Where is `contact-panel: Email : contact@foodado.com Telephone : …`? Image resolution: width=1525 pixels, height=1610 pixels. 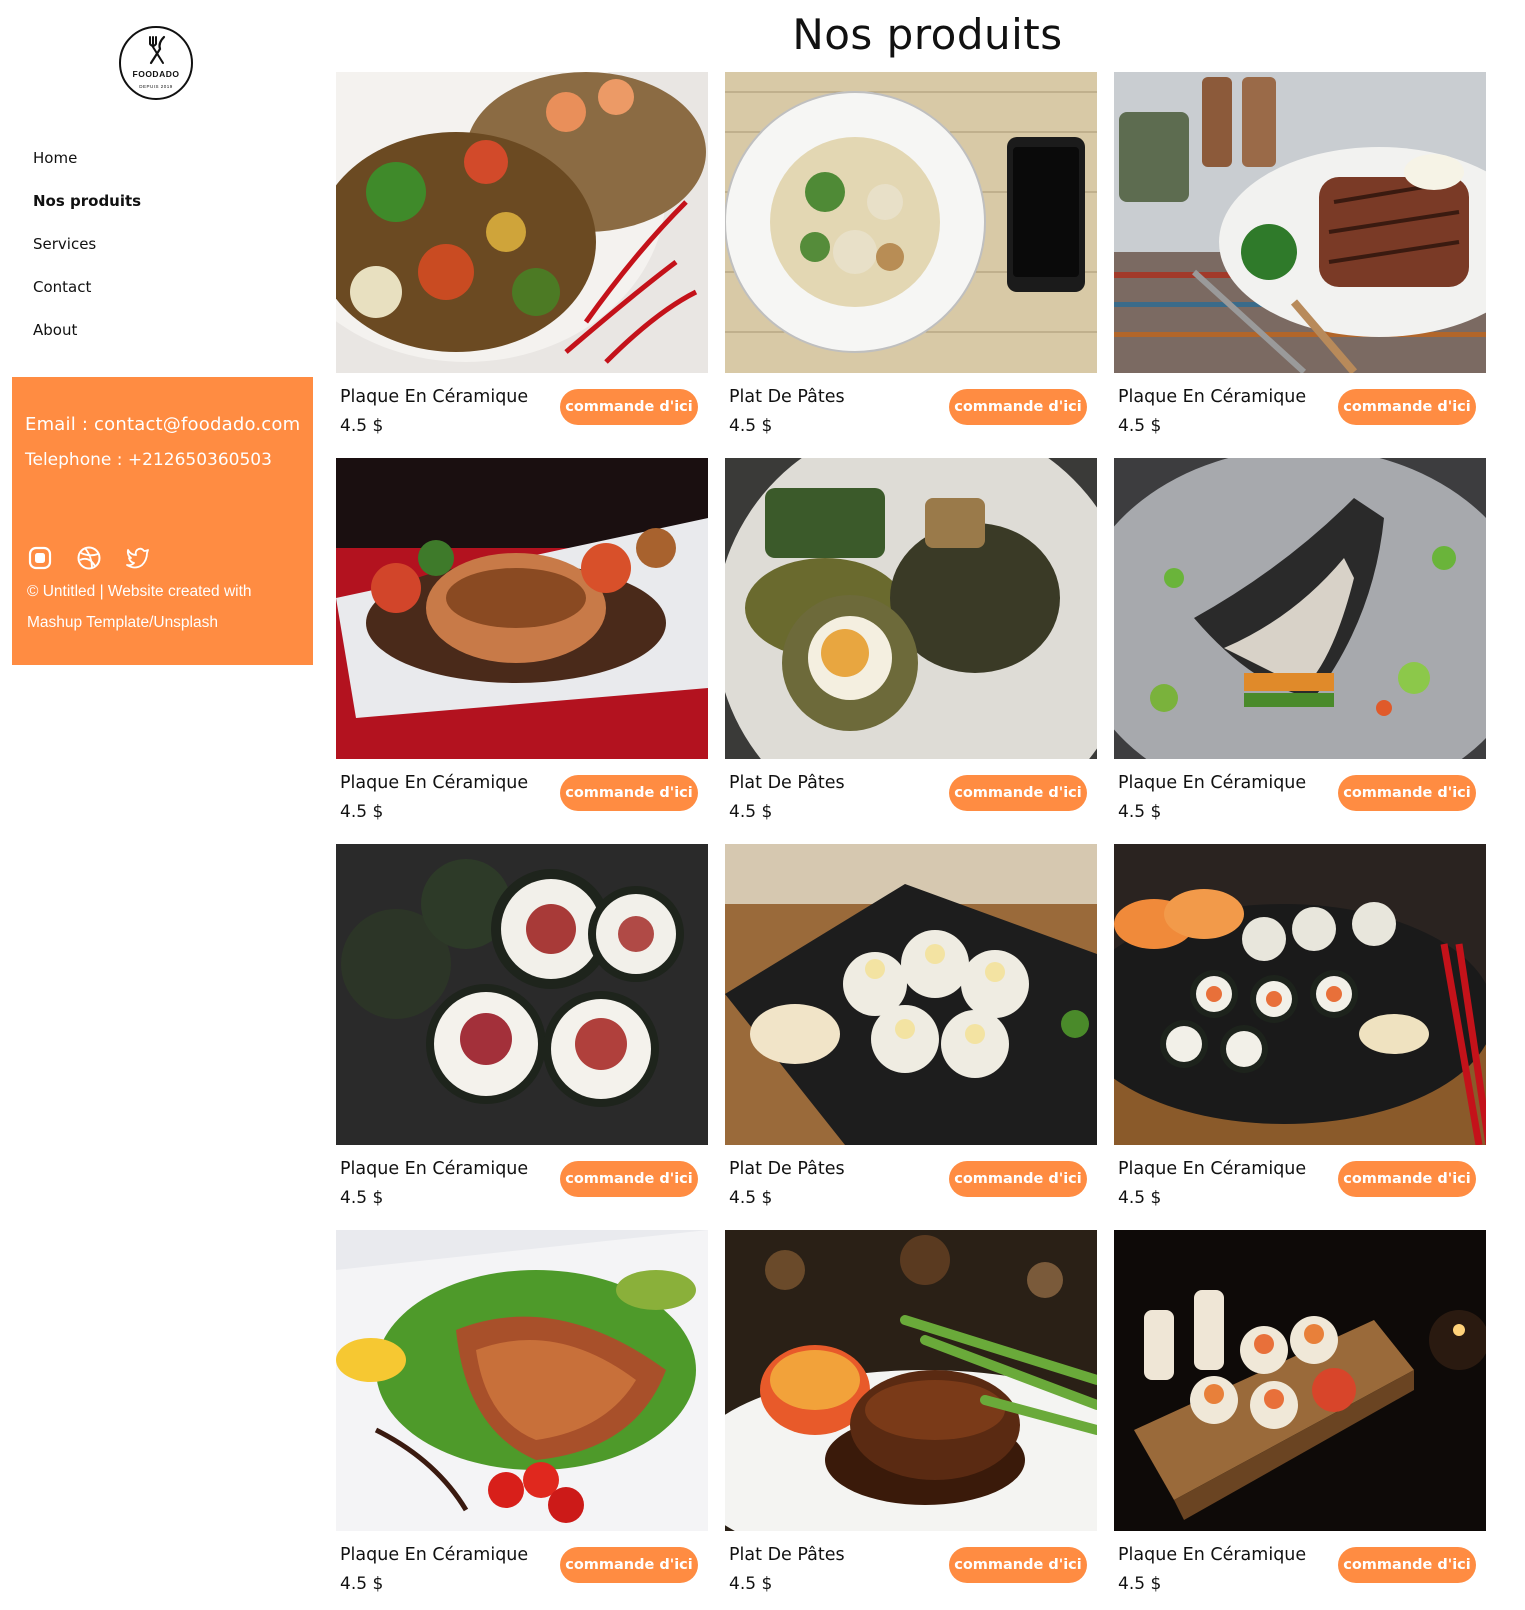 contact-panel: Email : contact@foodado.com Telephone : … is located at coordinates (162, 521).